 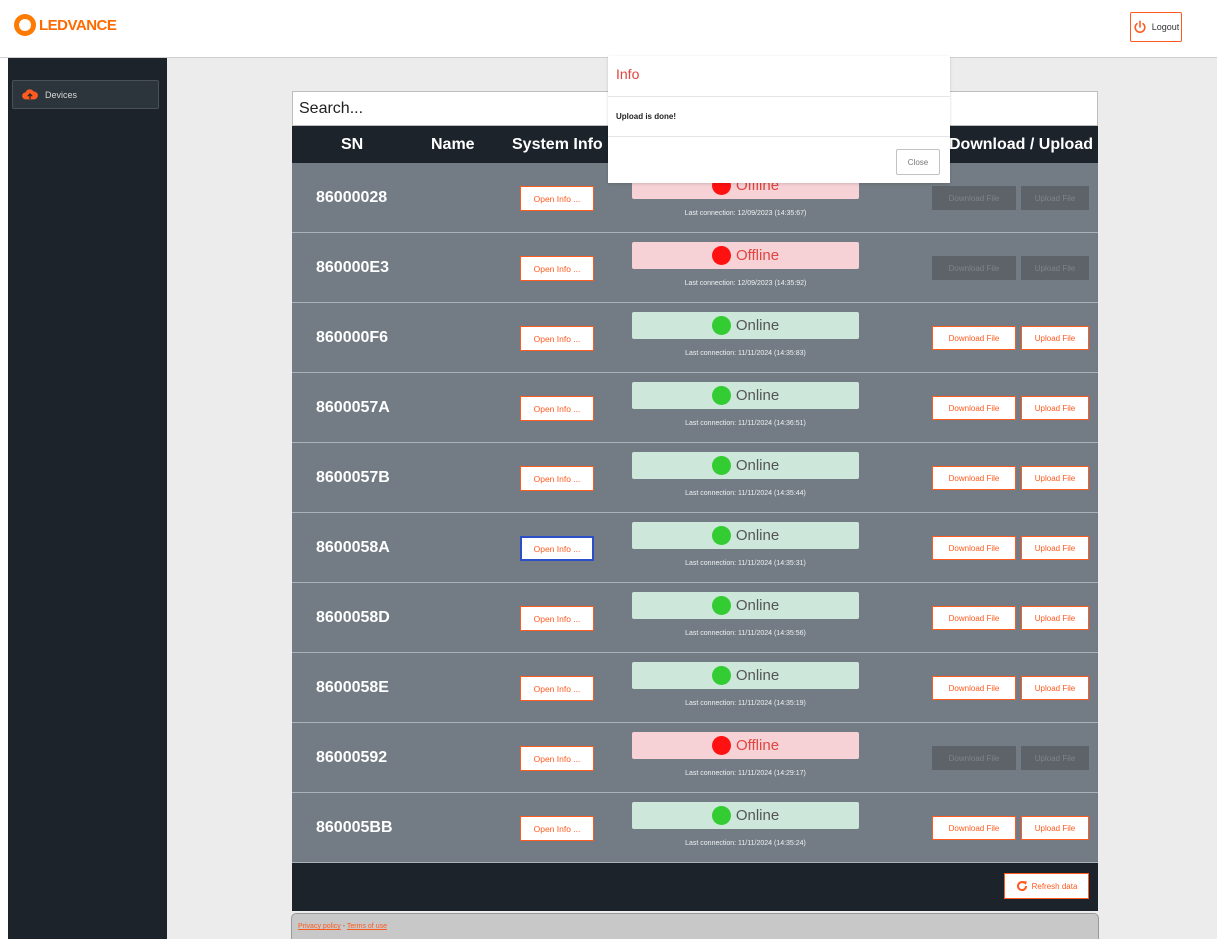 I want to click on info-dialog: Info Upload is done! Close, so click(x=779, y=119).